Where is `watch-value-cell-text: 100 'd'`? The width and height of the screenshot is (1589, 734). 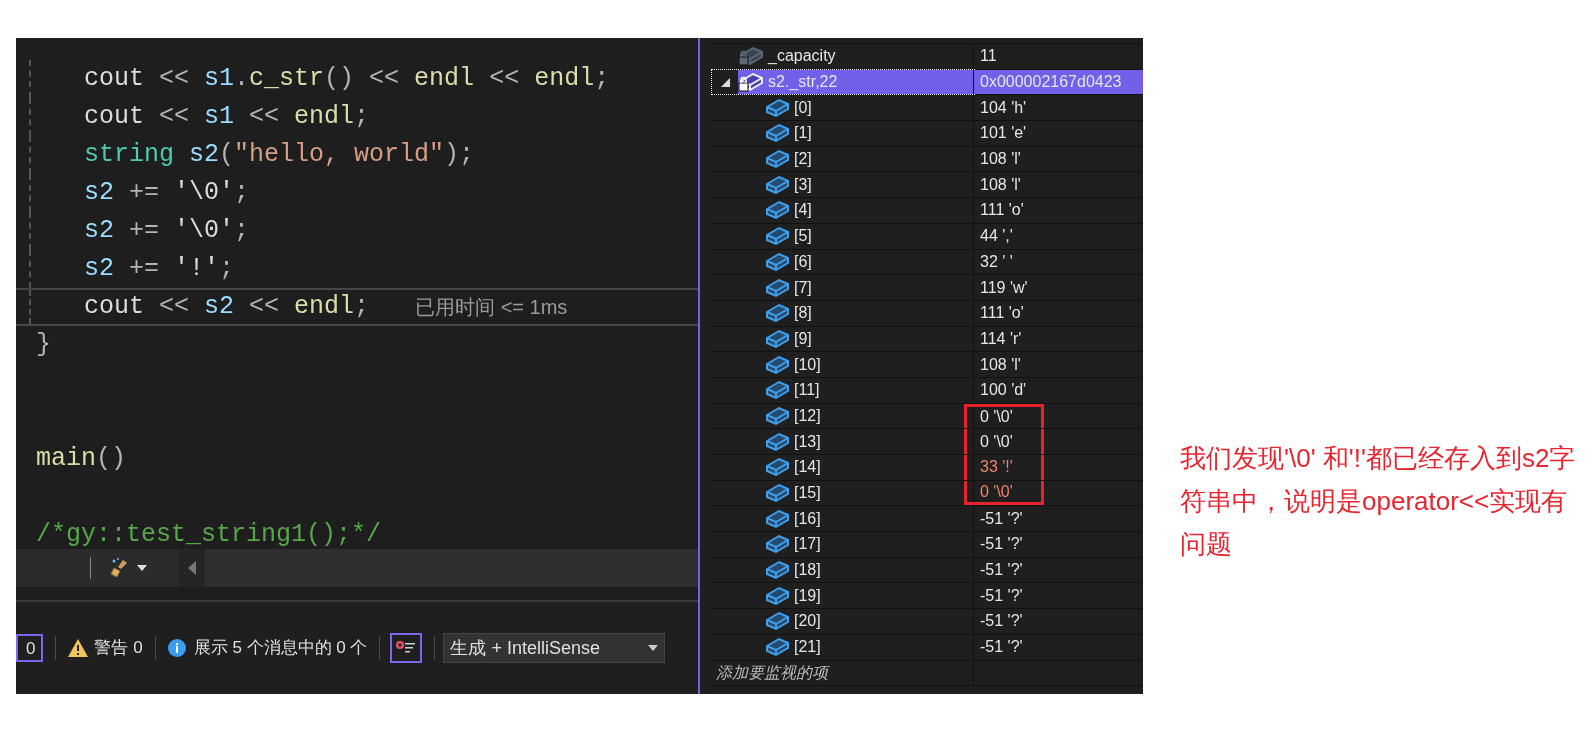 watch-value-cell-text: 100 'd' is located at coordinates (1003, 390).